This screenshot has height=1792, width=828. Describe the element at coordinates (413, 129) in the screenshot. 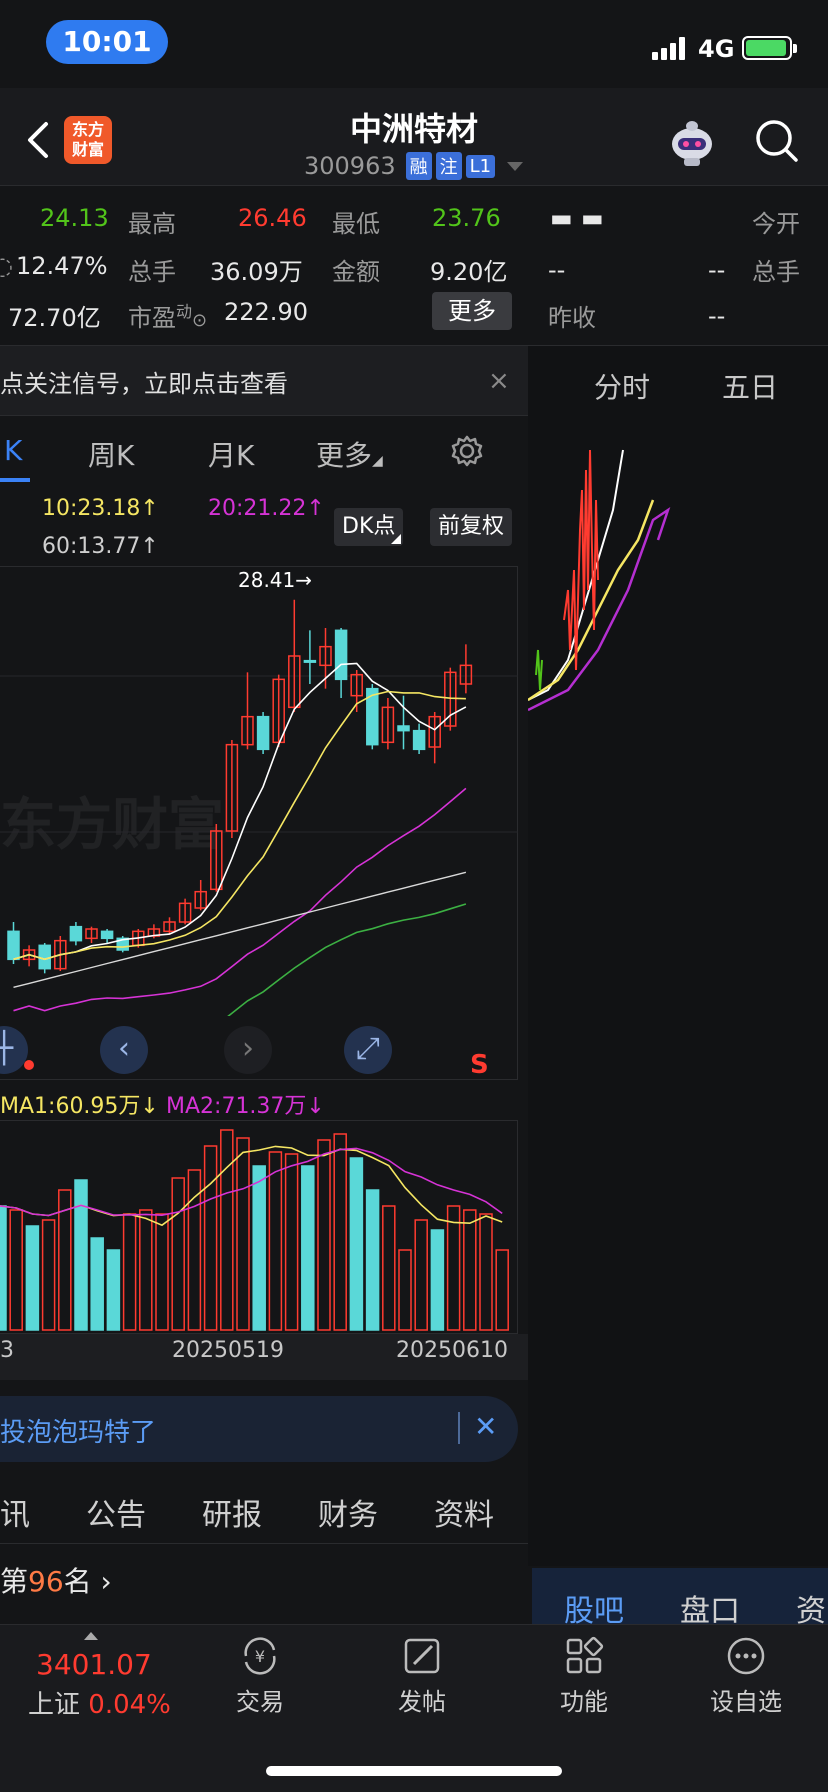

I see `stock-name: 中洲特材` at that location.